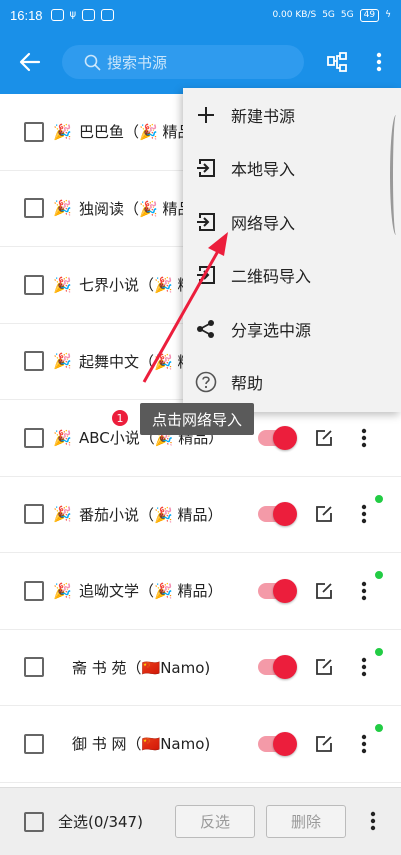  Describe the element at coordinates (306, 821) in the screenshot. I see `delete-button: 删除` at that location.